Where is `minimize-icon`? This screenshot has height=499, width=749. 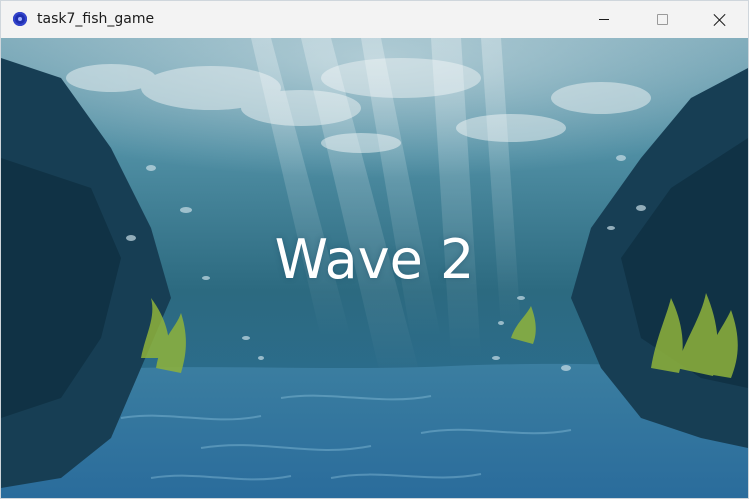 minimize-icon is located at coordinates (604, 19).